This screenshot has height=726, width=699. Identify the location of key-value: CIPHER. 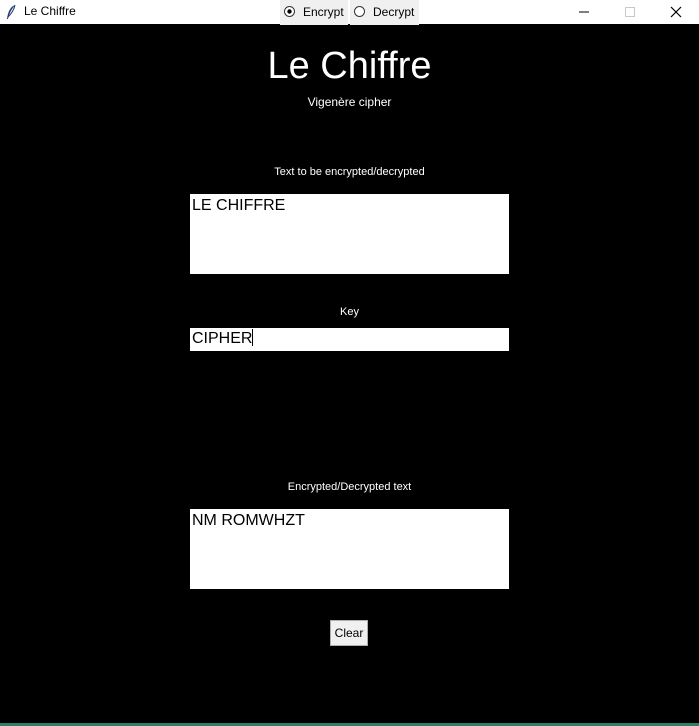
(222, 338).